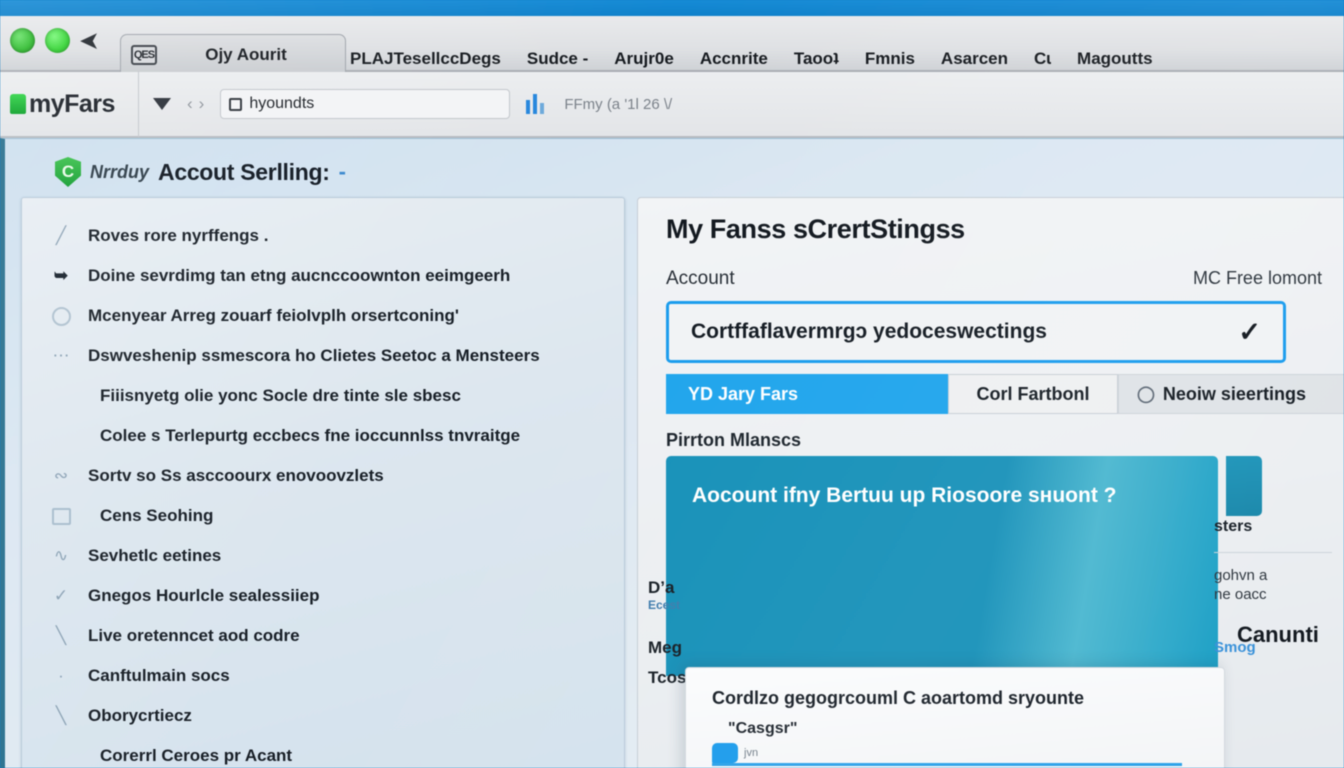 The image size is (1344, 768). I want to click on page-title-text: Accout Serlling:, so click(244, 171).